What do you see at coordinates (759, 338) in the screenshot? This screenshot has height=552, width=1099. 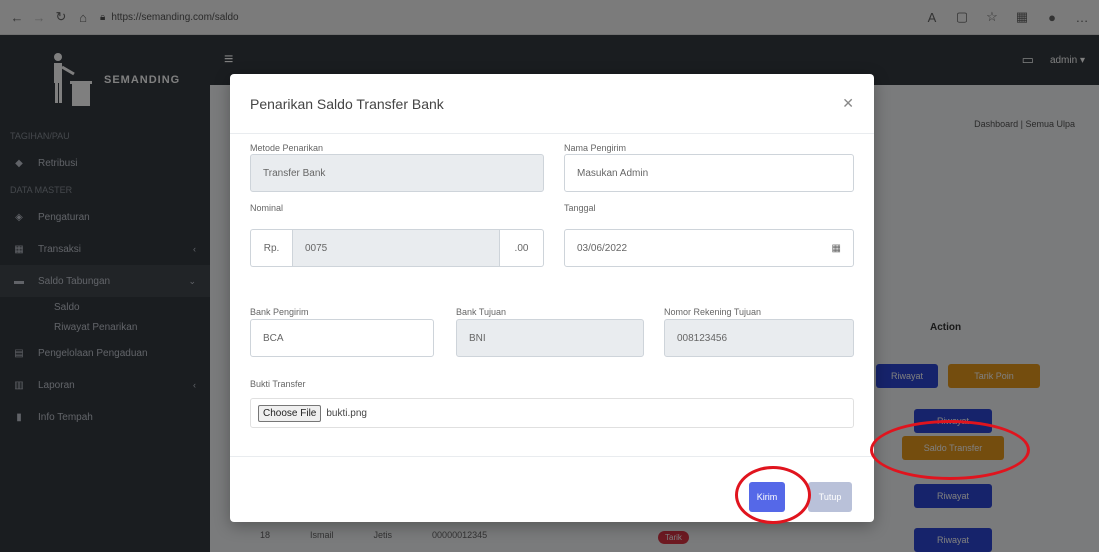 I see `rekening-field: 008123456` at bounding box center [759, 338].